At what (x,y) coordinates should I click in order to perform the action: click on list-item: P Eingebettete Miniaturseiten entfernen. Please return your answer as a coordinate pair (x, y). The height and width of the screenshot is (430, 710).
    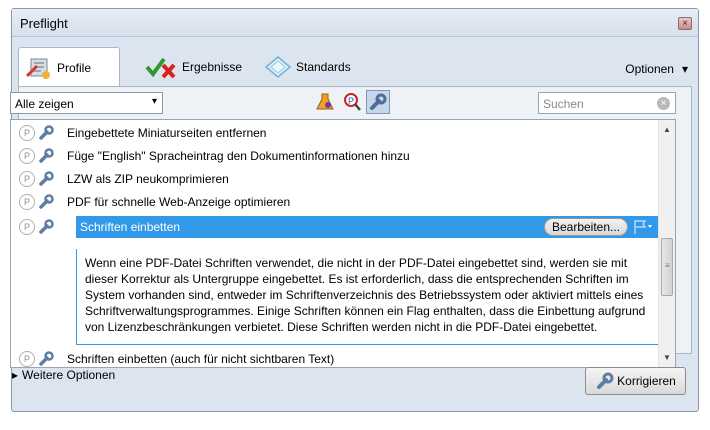
    Looking at the image, I should click on (335, 133).